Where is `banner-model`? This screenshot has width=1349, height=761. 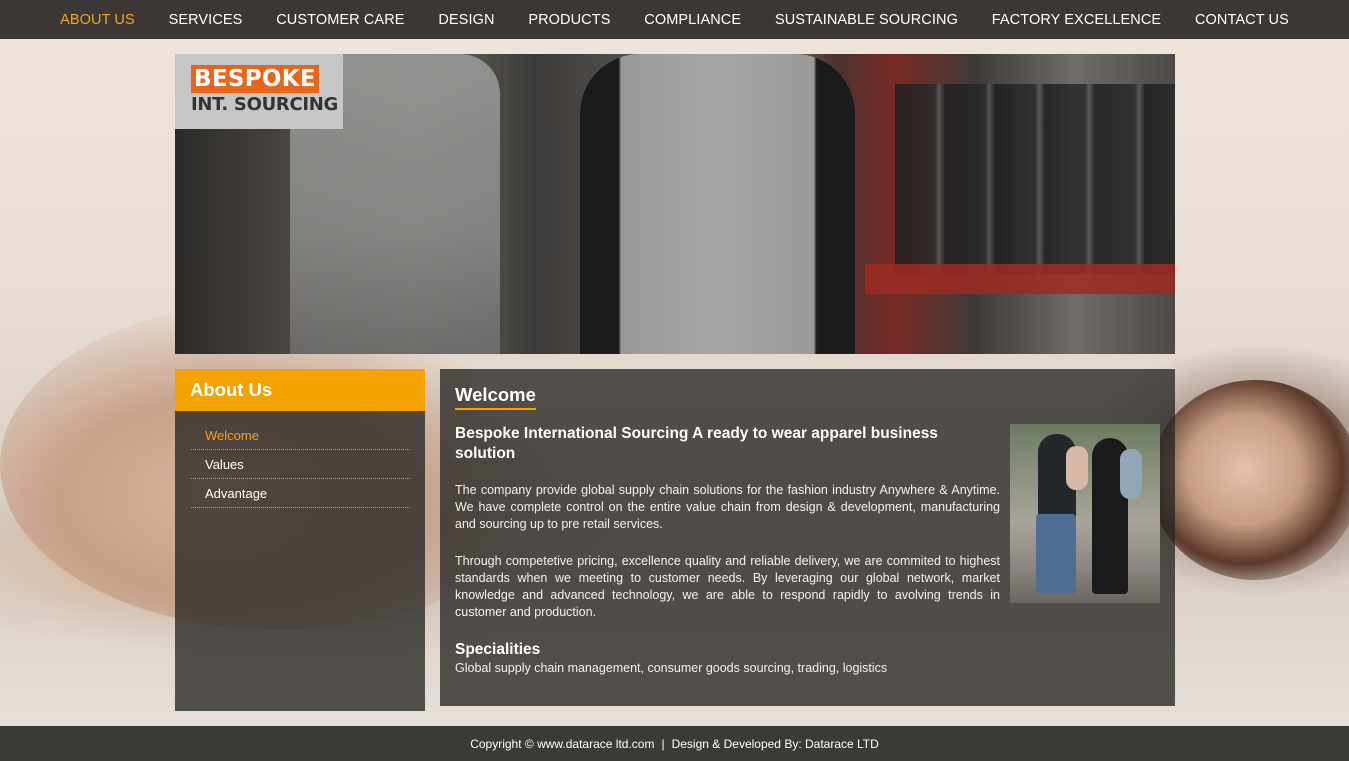
banner-model is located at coordinates (717, 204).